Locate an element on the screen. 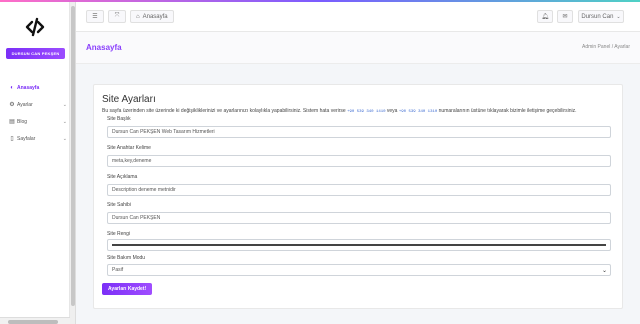  sidebar-item-label: Anasayfa is located at coordinates (28, 87).